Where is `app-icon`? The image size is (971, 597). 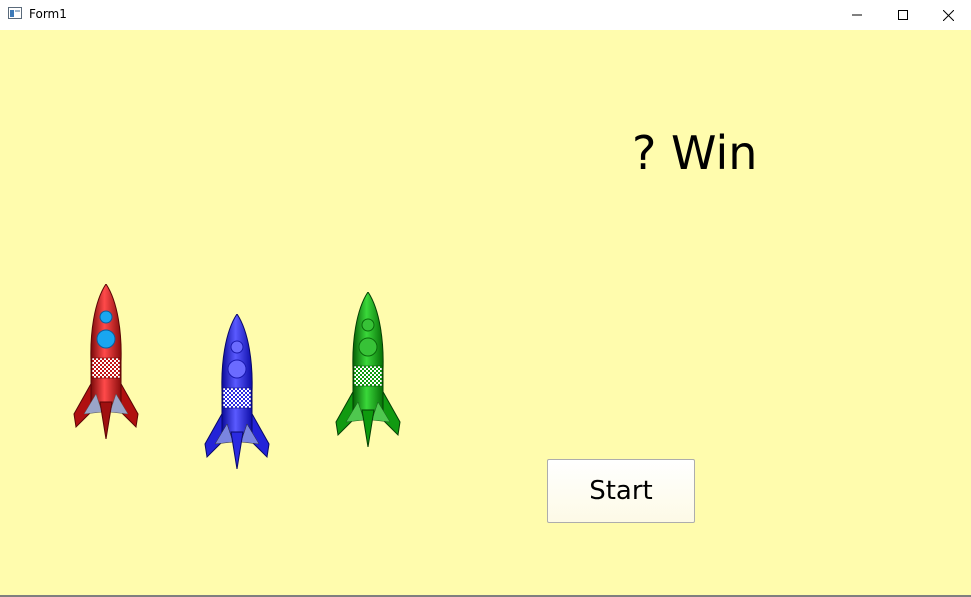
app-icon is located at coordinates (15, 13).